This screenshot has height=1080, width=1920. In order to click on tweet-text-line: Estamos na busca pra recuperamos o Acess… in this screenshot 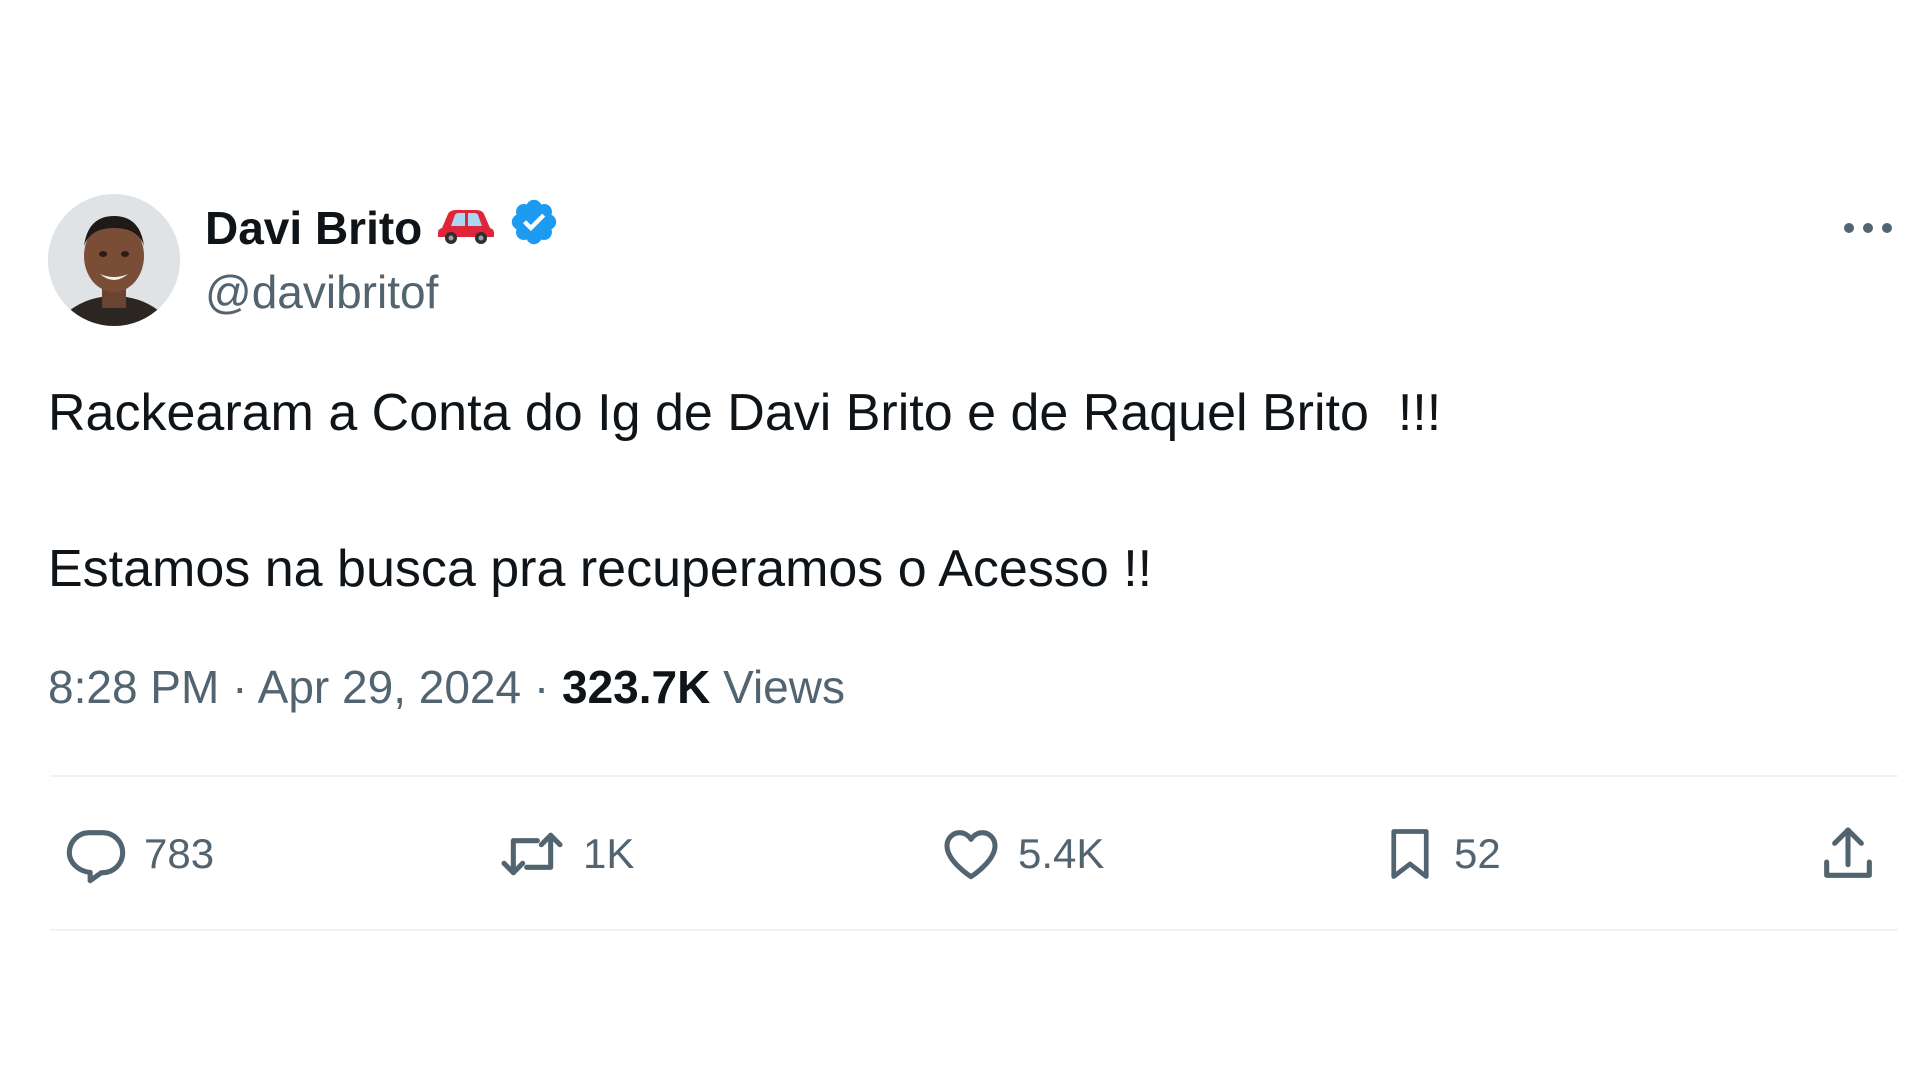, I will do `click(600, 569)`.